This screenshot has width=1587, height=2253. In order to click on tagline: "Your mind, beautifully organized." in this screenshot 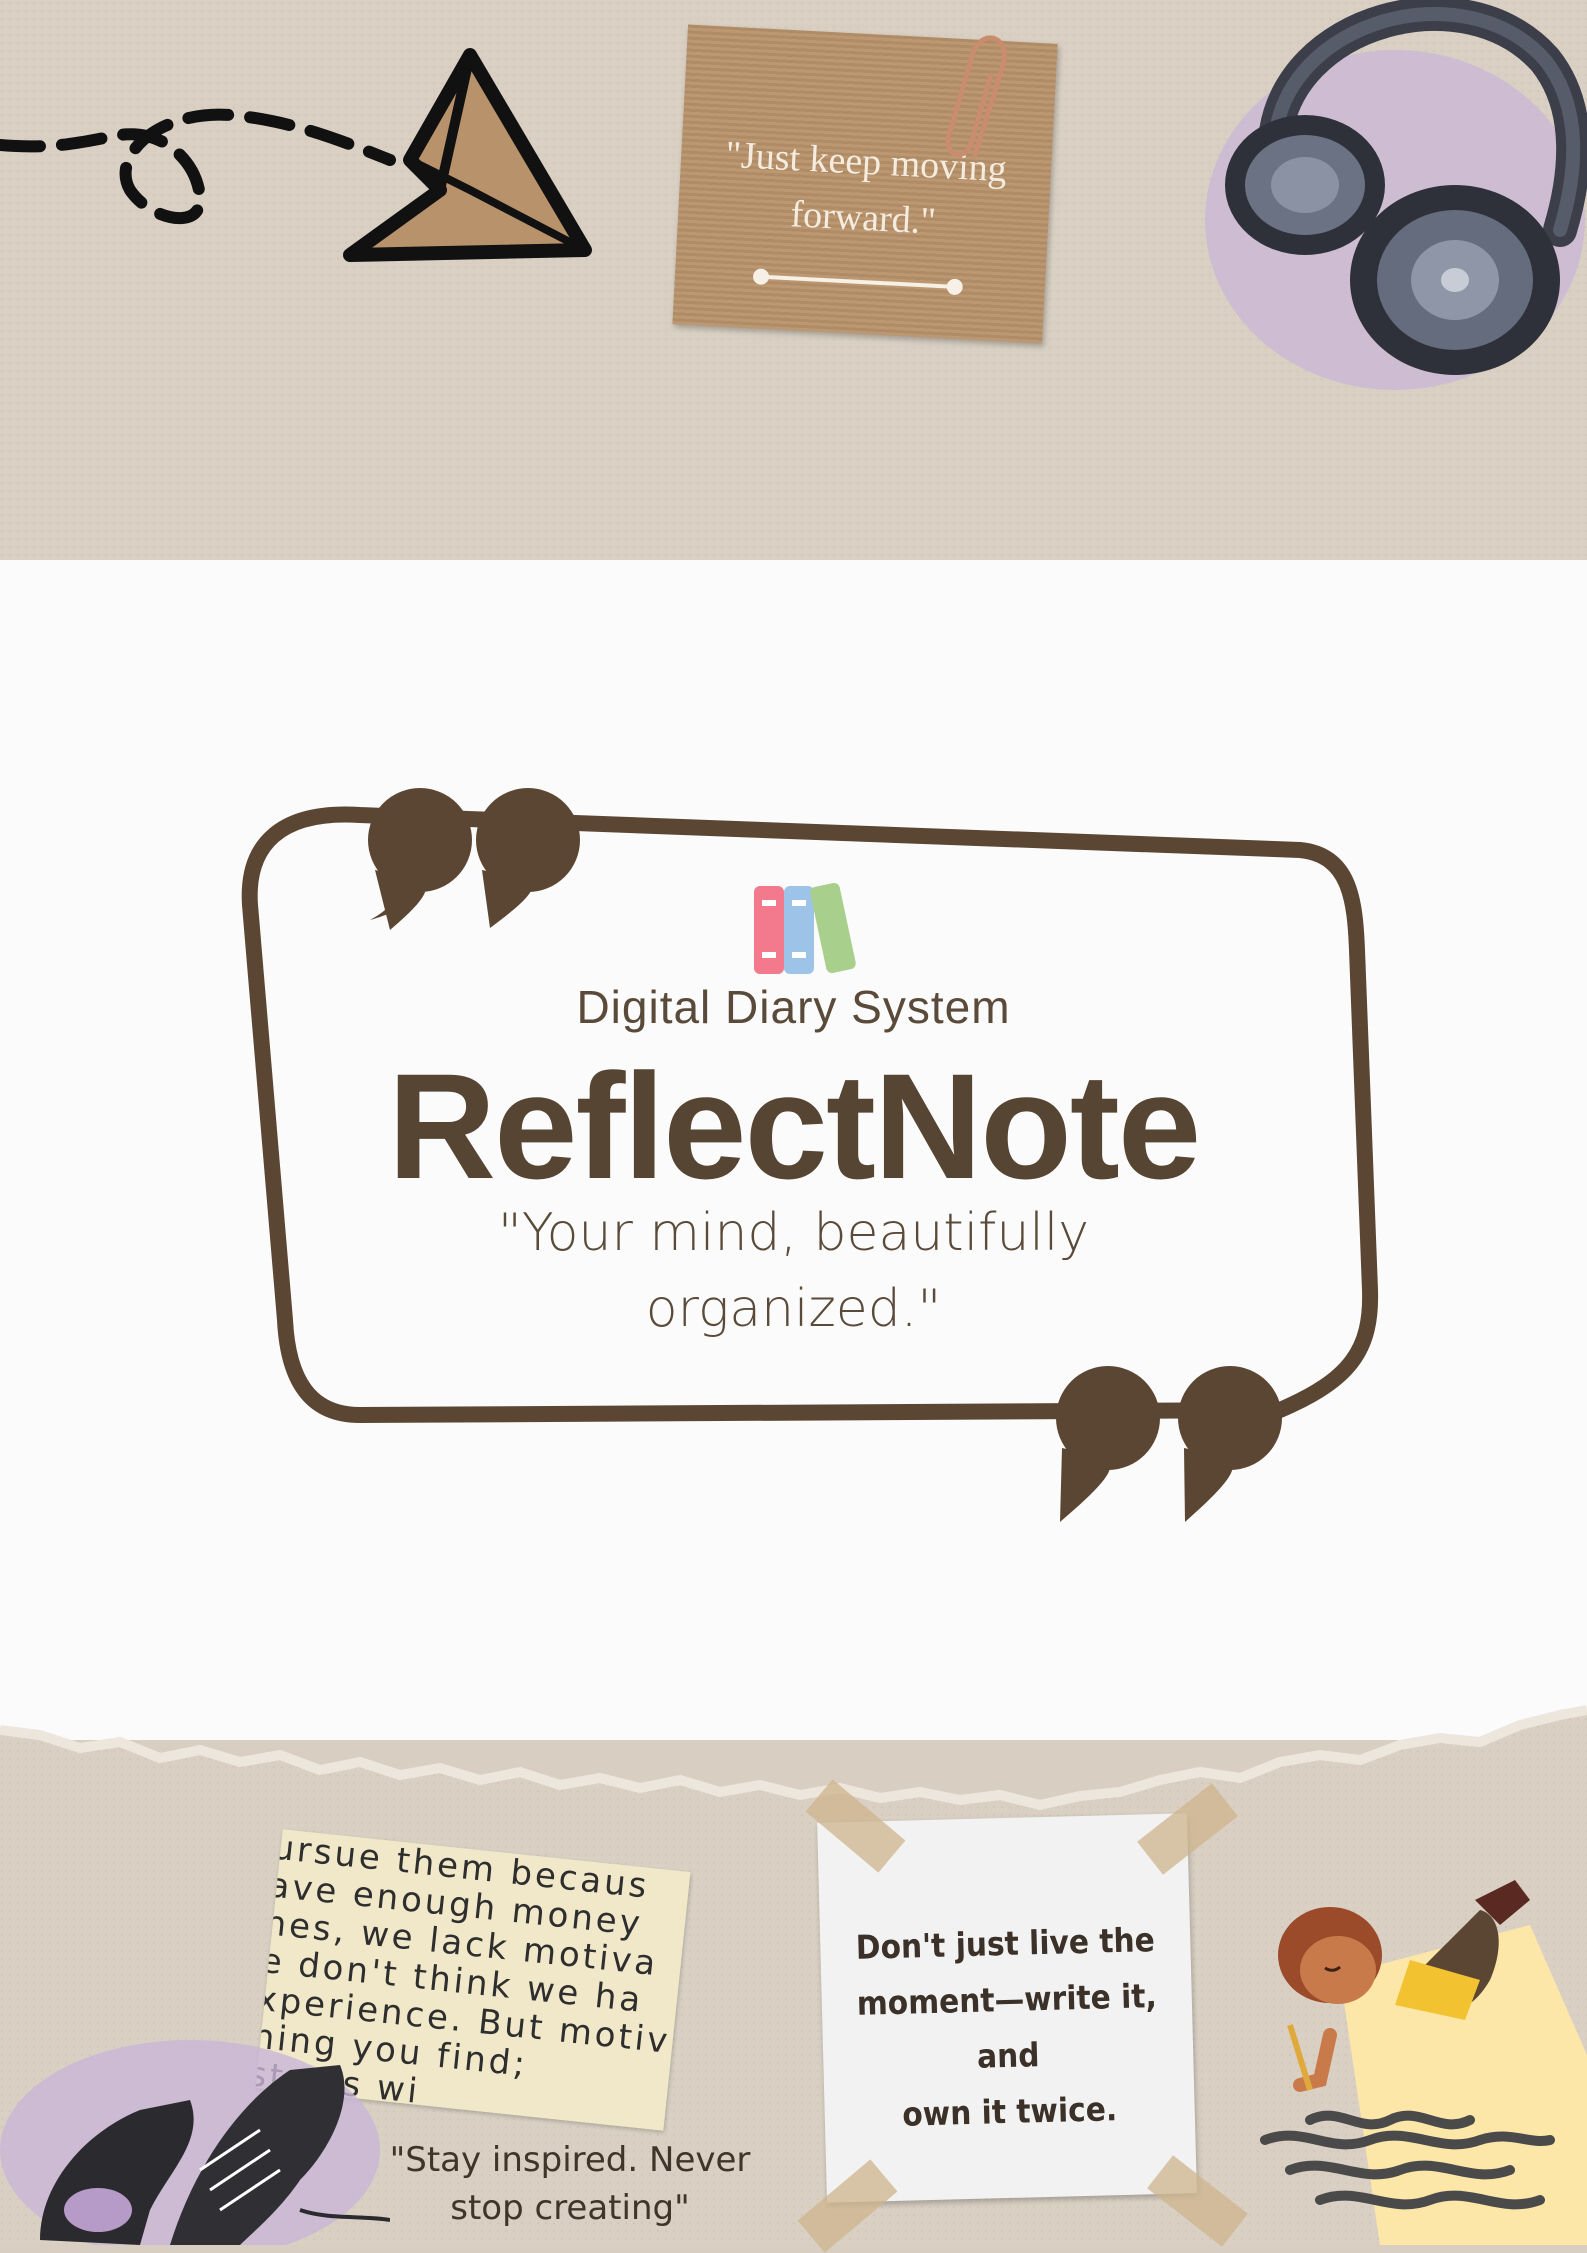, I will do `click(793, 1271)`.